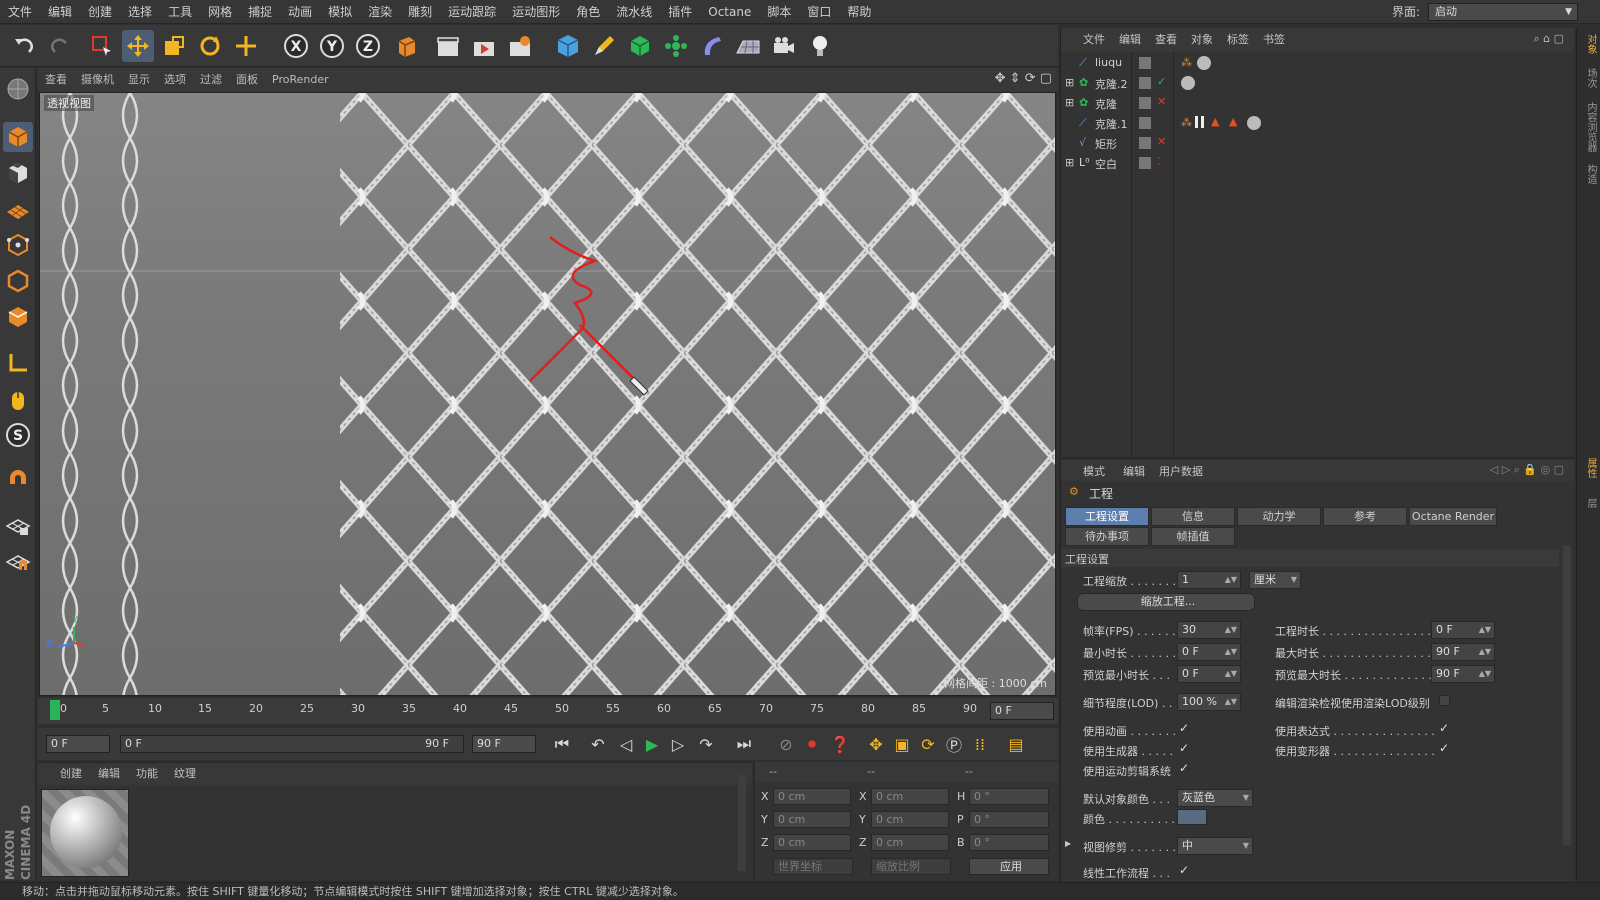  I want to click on om-row-clone2: ⊞ ✿ 克隆.2 ✓, so click(1318, 84).